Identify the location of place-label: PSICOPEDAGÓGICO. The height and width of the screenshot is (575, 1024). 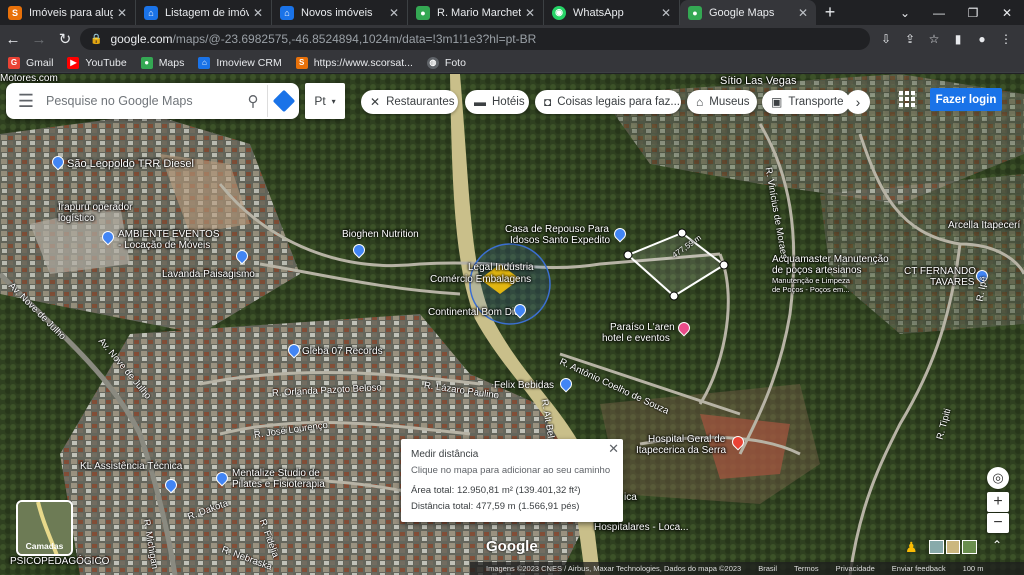
(59, 561).